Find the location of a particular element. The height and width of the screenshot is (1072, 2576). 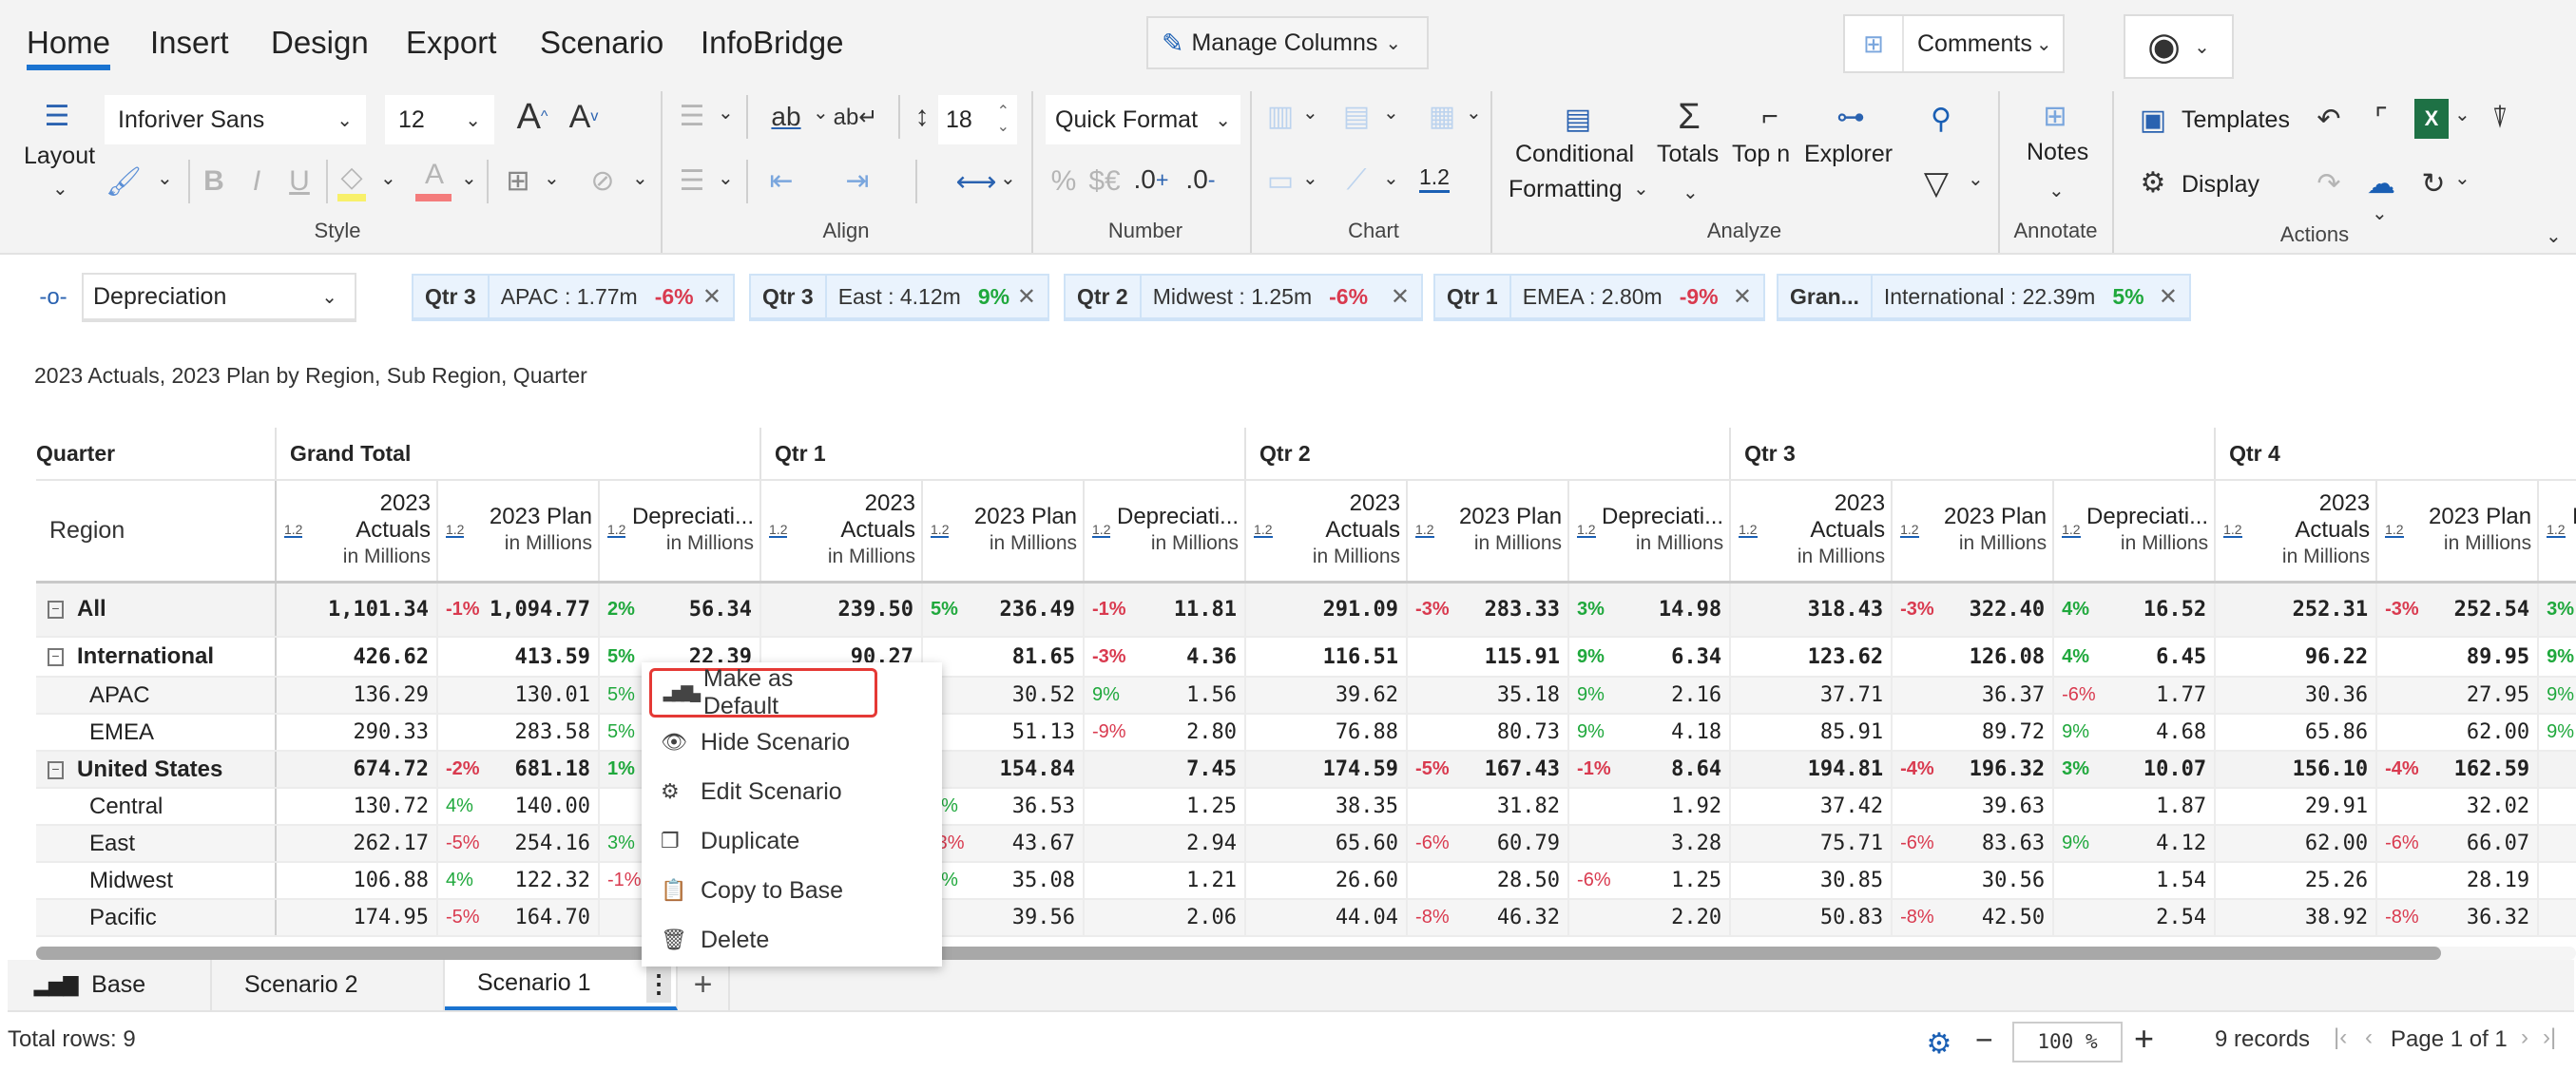

data-cell: 51.13 is located at coordinates (1003, 733).